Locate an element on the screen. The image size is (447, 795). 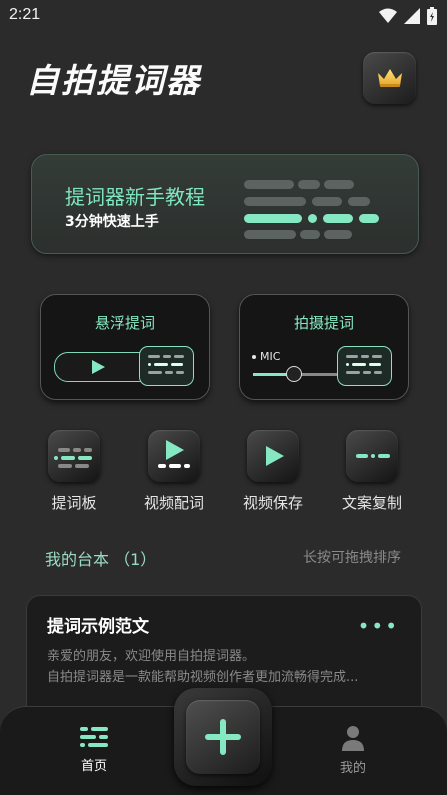
script-title: 提词示例范文 is located at coordinates (98, 627).